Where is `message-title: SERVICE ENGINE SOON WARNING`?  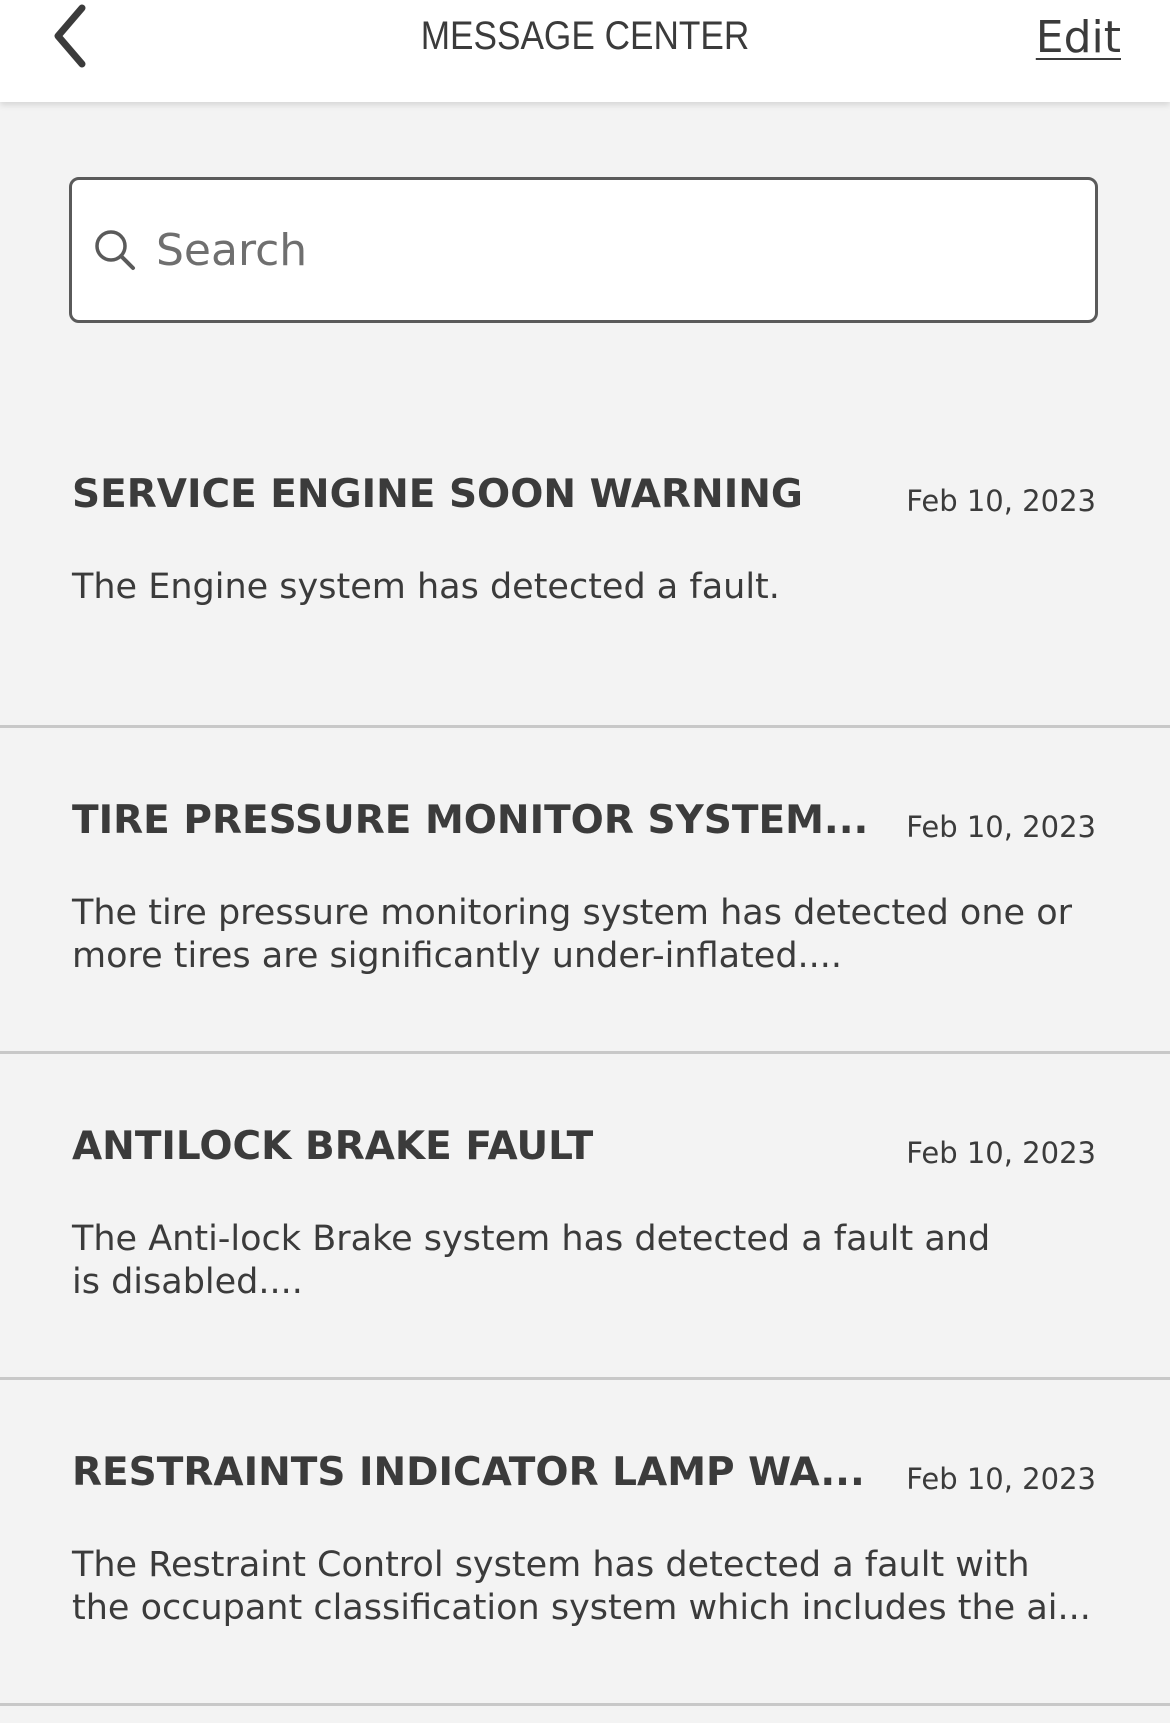
message-title: SERVICE ENGINE SOON WARNING is located at coordinates (437, 494).